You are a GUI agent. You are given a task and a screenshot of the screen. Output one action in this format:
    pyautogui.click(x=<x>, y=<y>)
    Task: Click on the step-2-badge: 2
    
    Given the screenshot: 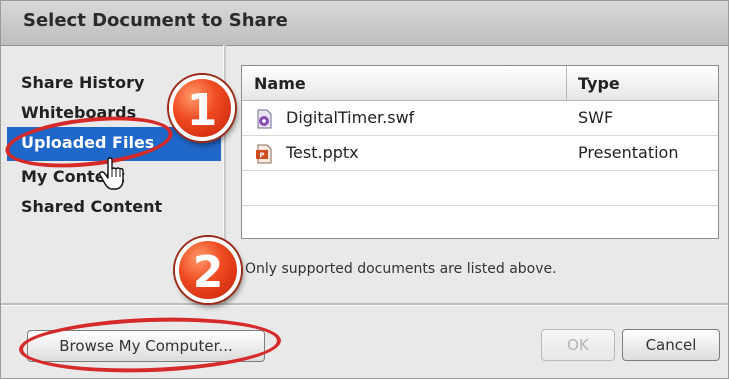 What is the action you would take?
    pyautogui.click(x=208, y=270)
    